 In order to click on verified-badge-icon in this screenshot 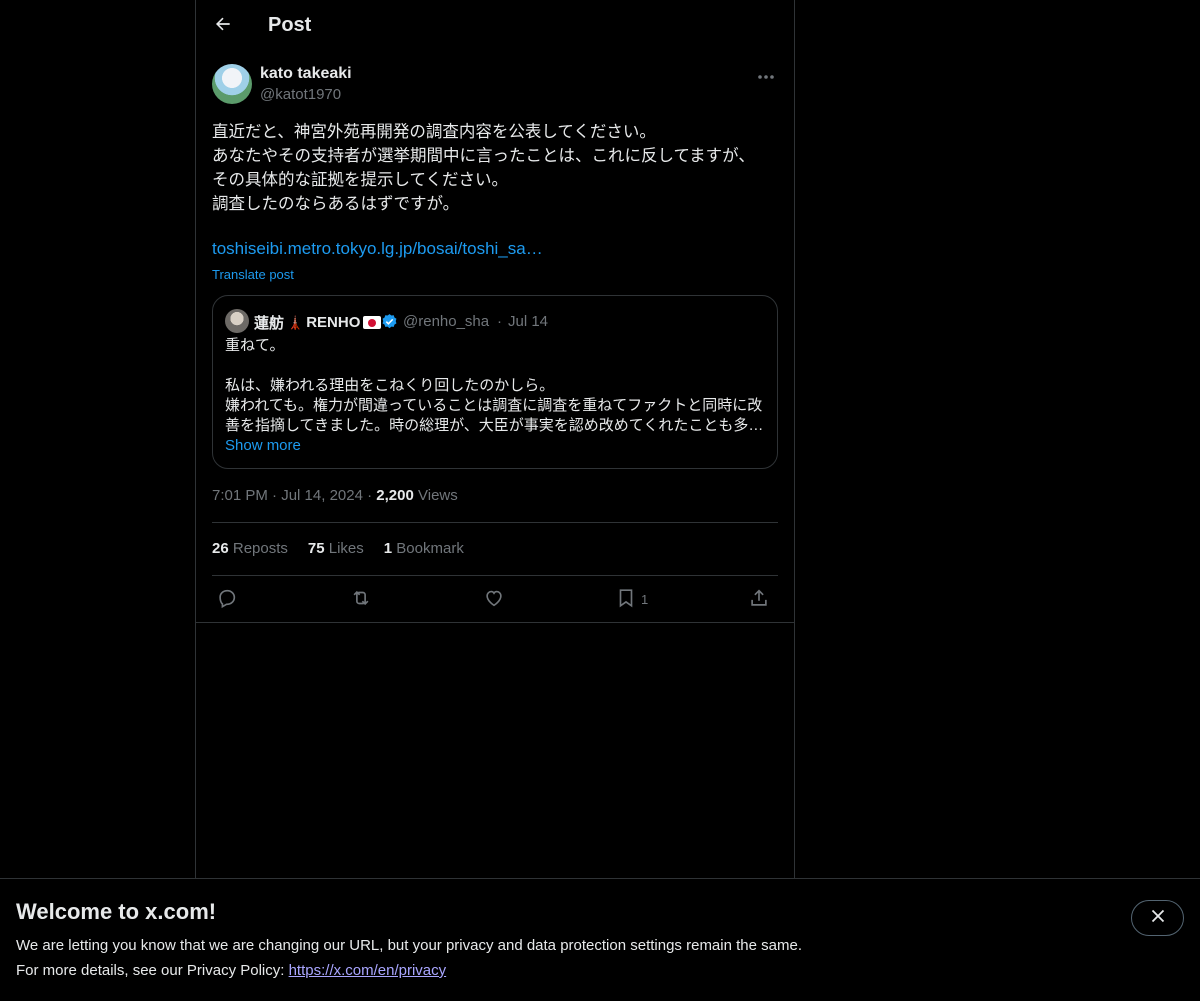, I will do `click(389, 324)`.